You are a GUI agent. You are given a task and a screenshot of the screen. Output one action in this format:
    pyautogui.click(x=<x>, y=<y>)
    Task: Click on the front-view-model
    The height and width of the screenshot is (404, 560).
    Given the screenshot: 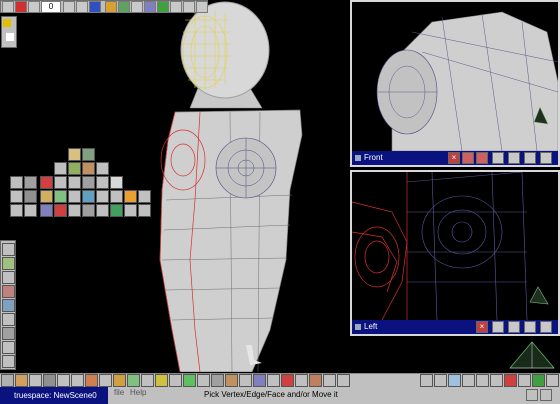 What is the action you would take?
    pyautogui.click(x=455, y=76)
    